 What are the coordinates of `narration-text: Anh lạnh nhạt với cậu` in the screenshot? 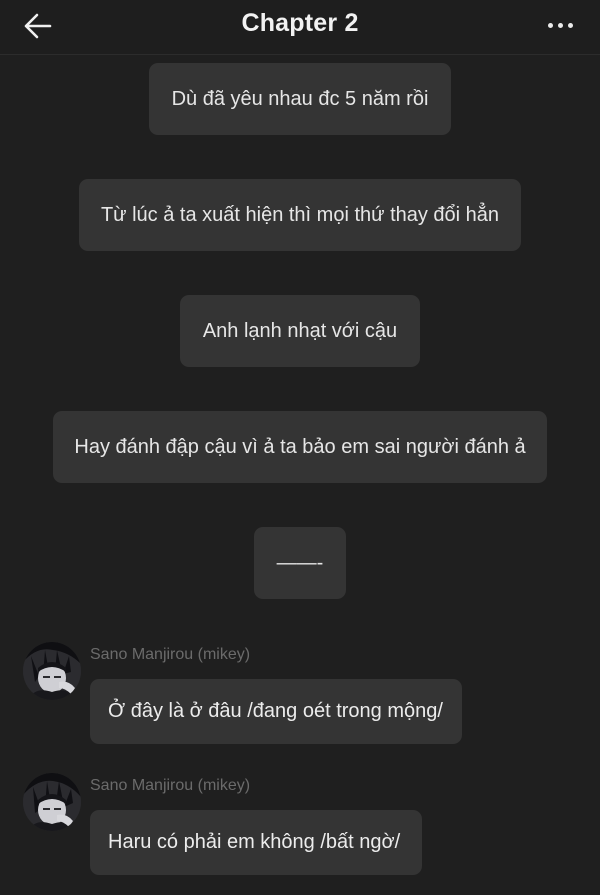 It's located at (300, 330).